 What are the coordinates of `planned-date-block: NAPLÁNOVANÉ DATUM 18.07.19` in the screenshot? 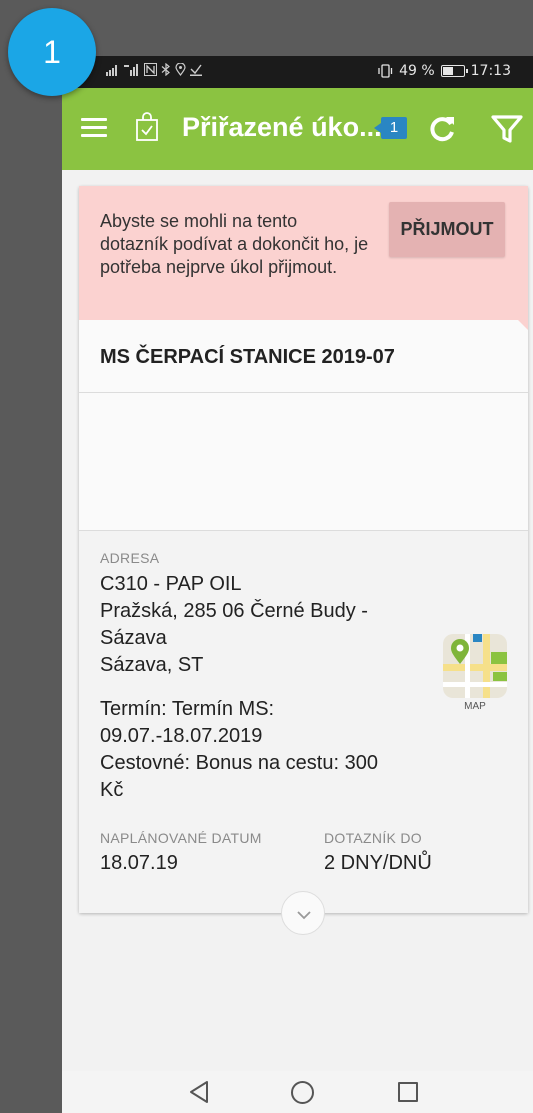 It's located at (181, 852).